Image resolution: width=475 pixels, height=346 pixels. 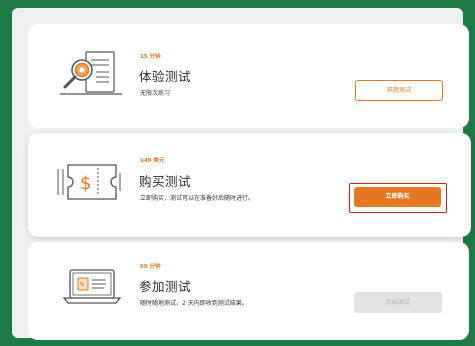 What do you see at coordinates (150, 267) in the screenshot?
I see `duration-label: 60 分钟` at bounding box center [150, 267].